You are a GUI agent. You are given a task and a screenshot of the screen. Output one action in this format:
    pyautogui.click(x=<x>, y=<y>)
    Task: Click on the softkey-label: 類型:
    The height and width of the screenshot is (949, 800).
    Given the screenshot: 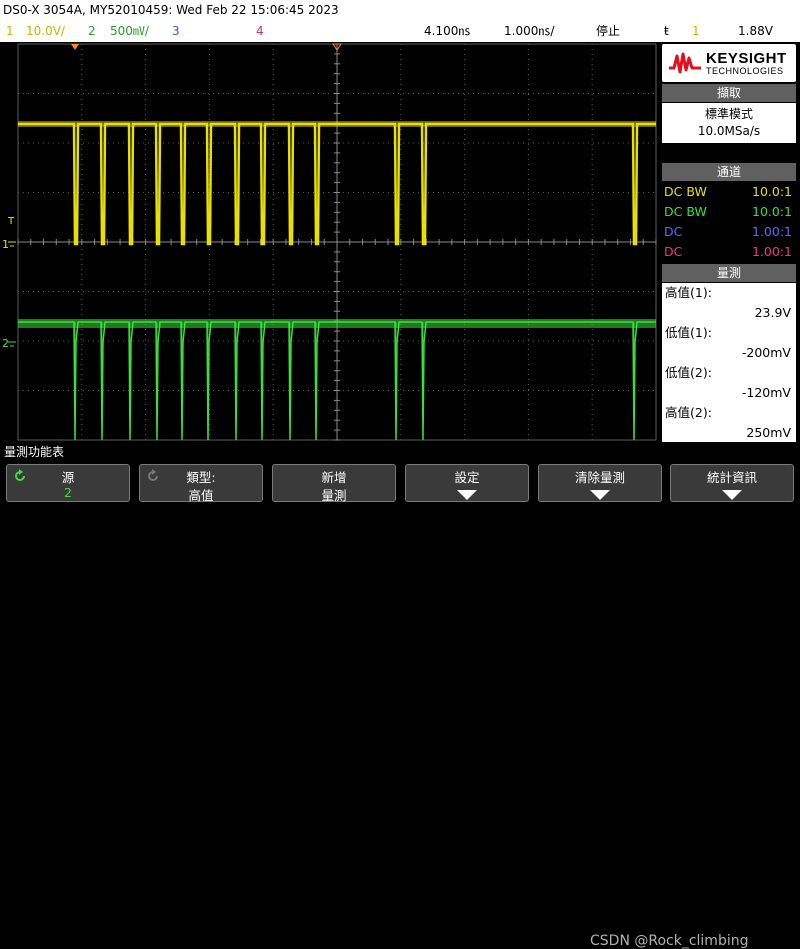 What is the action you would take?
    pyautogui.click(x=201, y=477)
    